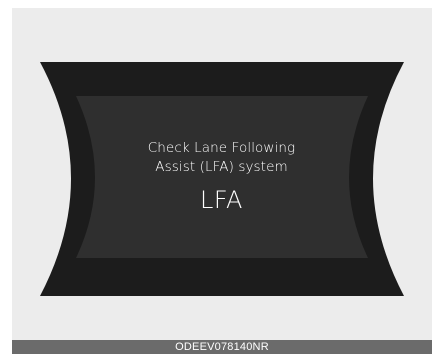 The height and width of the screenshot is (354, 443). I want to click on lfa-indicator-text: LFA, so click(221, 200).